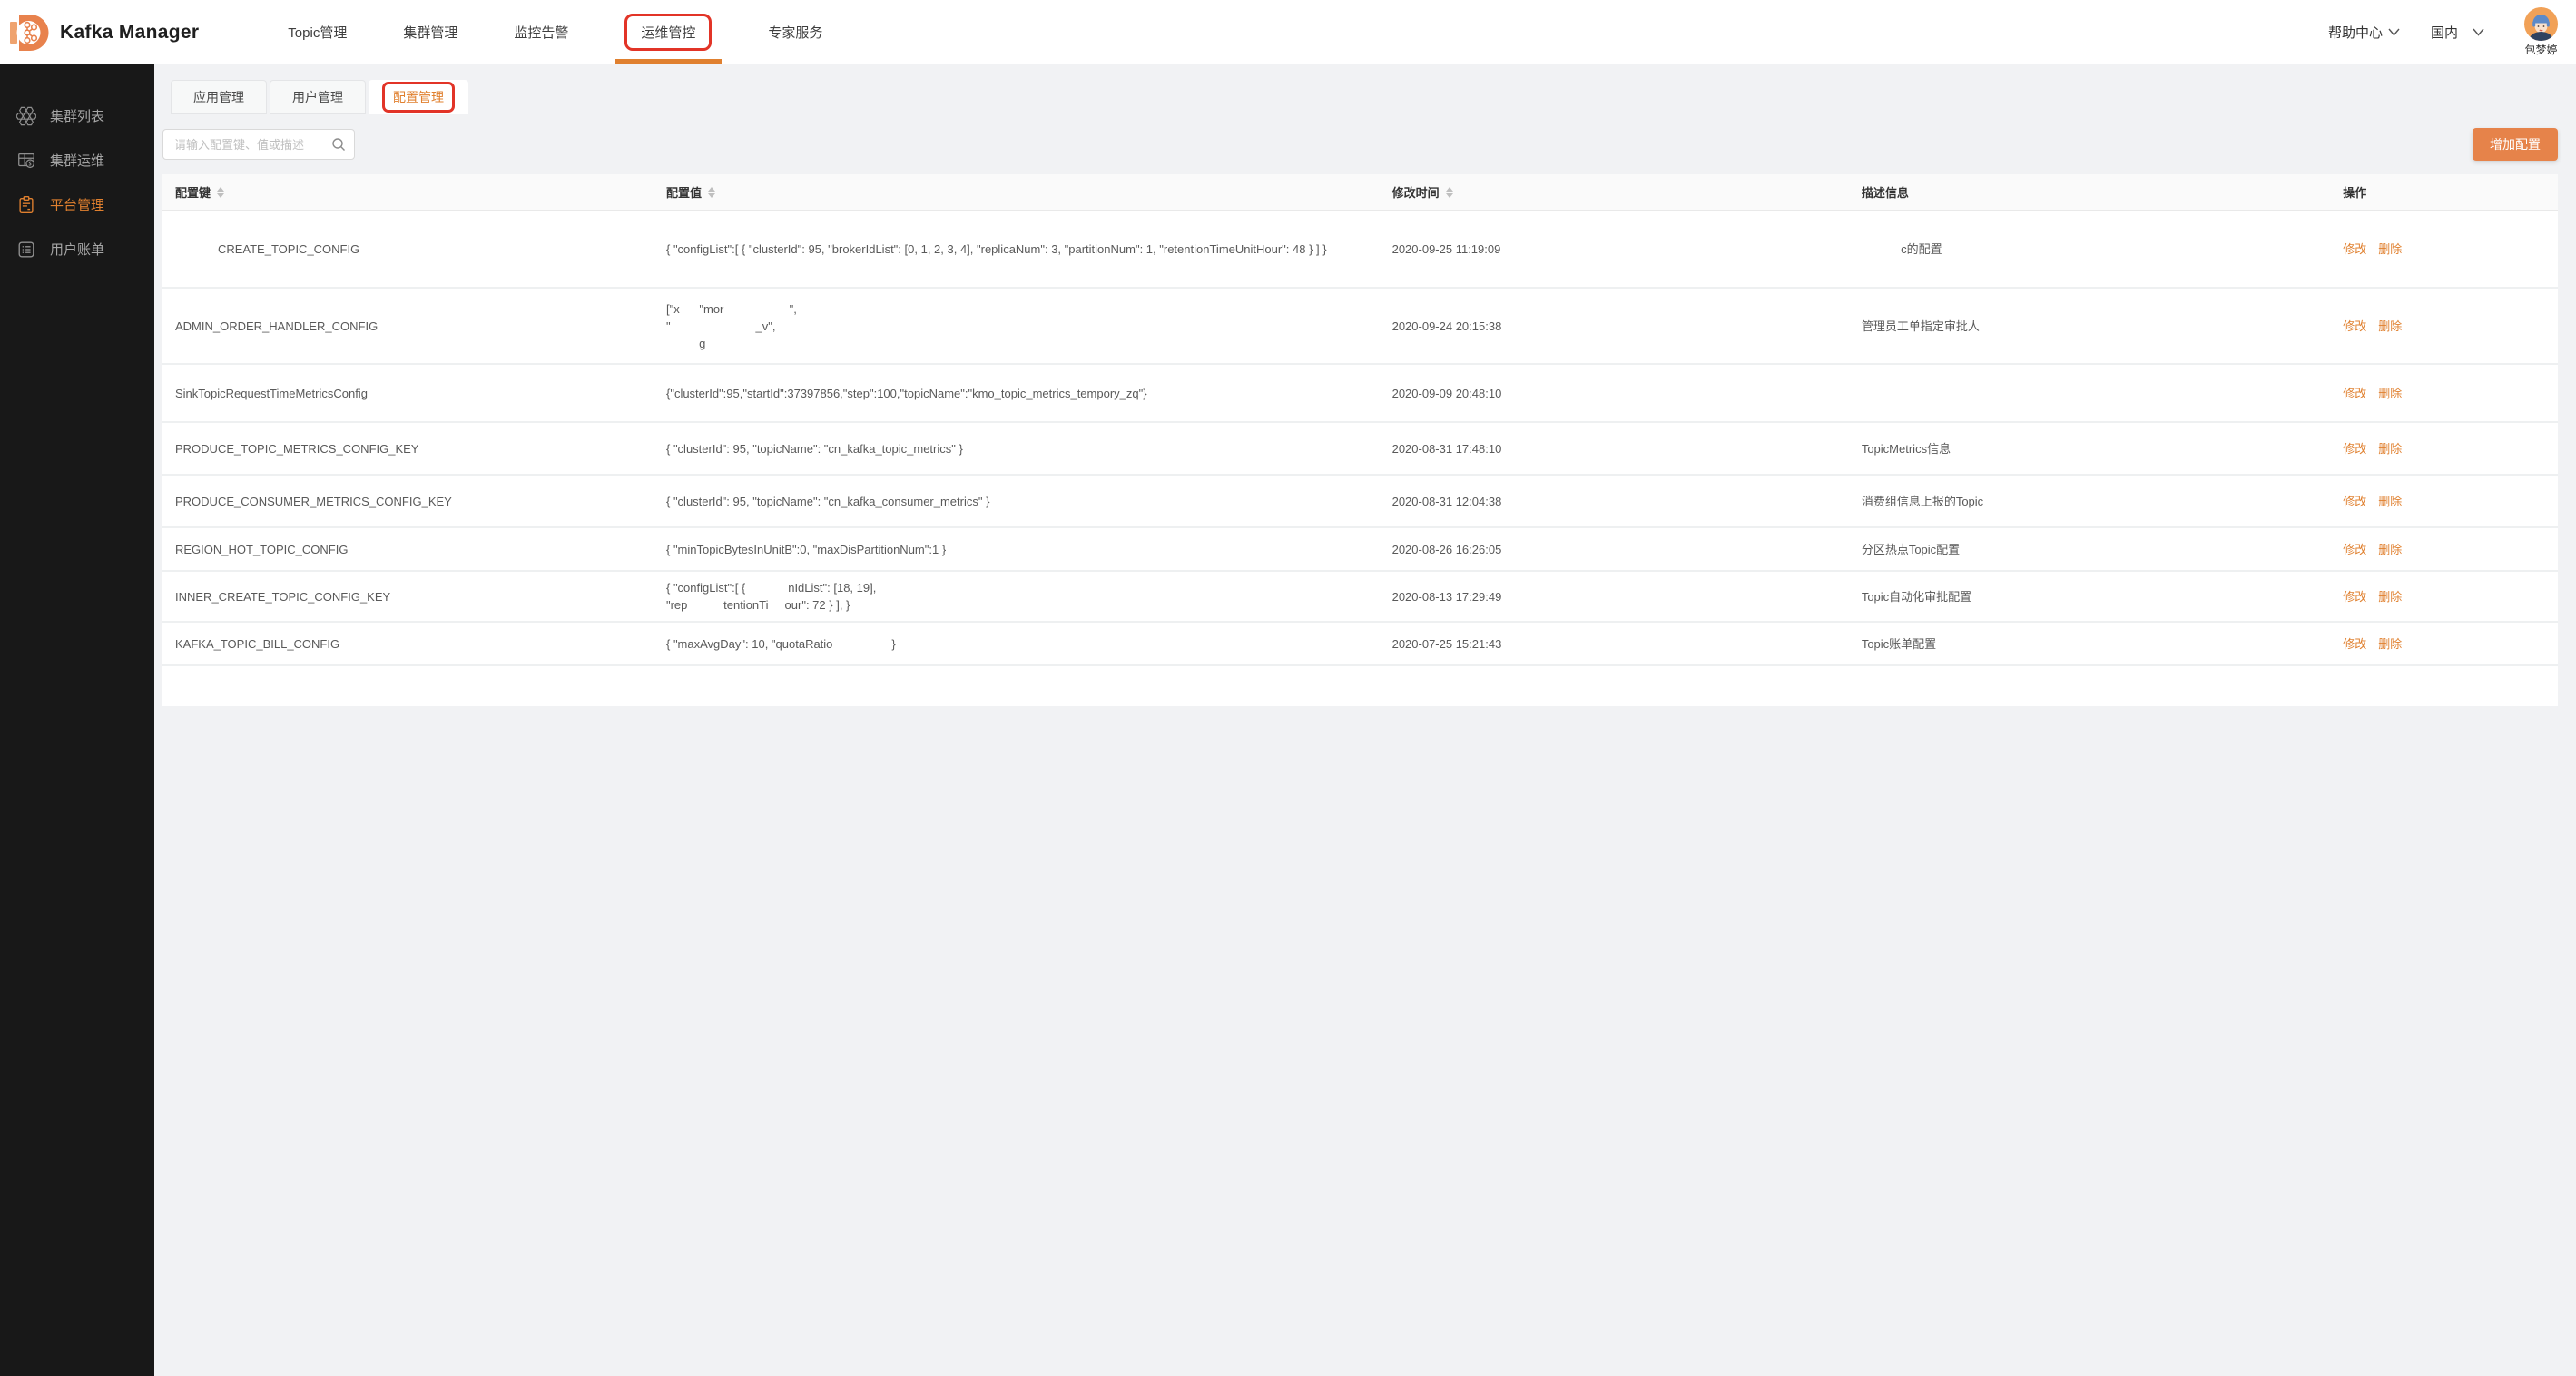 The width and height of the screenshot is (2576, 1376). What do you see at coordinates (430, 32) in the screenshot?
I see `nav-cluster-manage: 集群管理` at bounding box center [430, 32].